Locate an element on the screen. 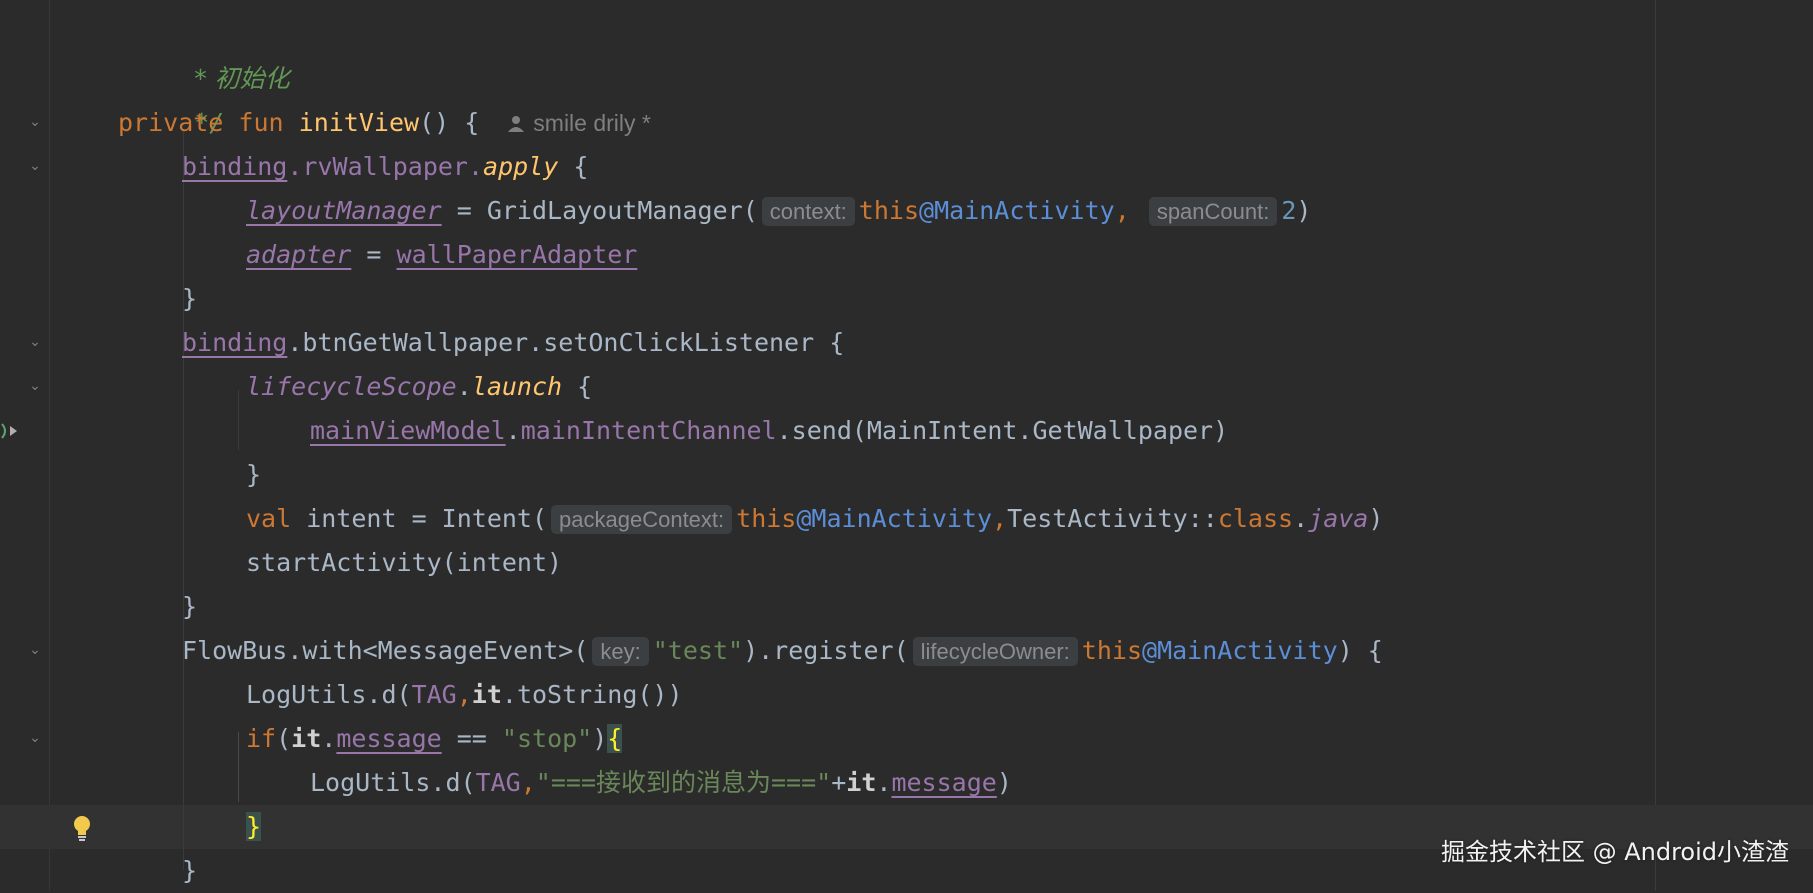 This screenshot has height=893, width=1813. author-inlay: smile drily * is located at coordinates (579, 123).